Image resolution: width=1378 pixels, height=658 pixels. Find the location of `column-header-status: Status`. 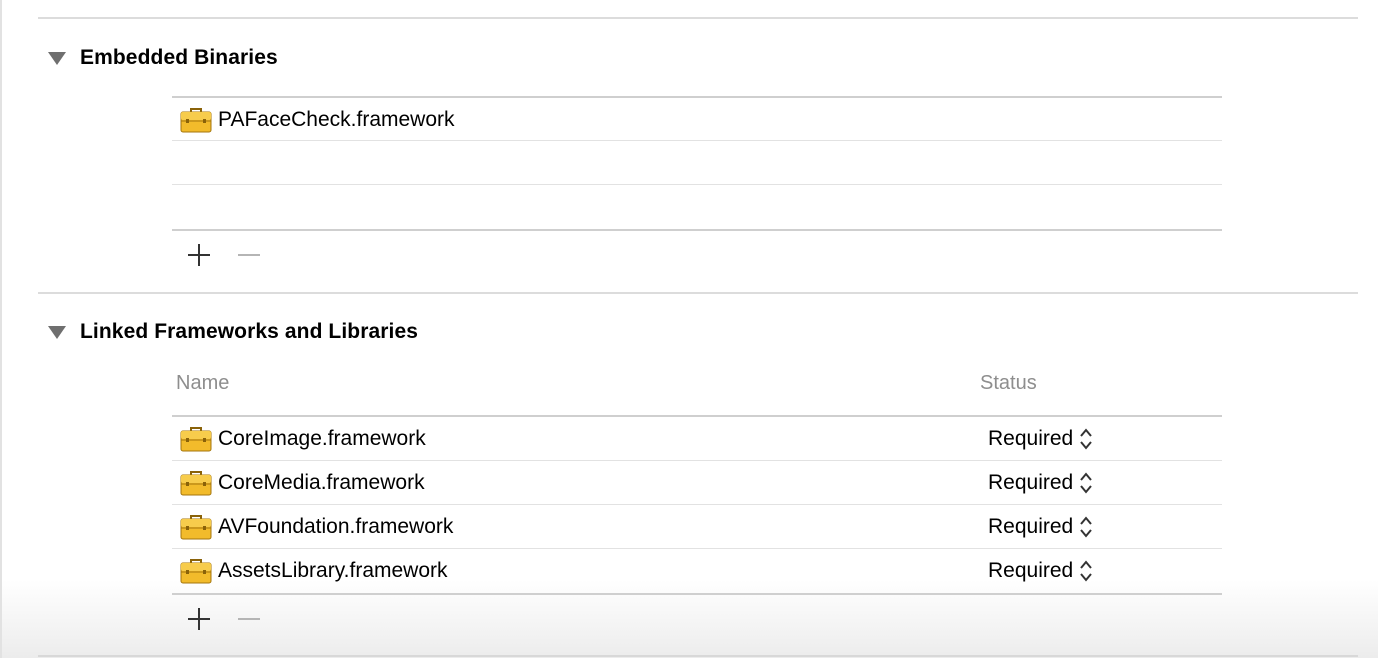

column-header-status: Status is located at coordinates (1008, 383).